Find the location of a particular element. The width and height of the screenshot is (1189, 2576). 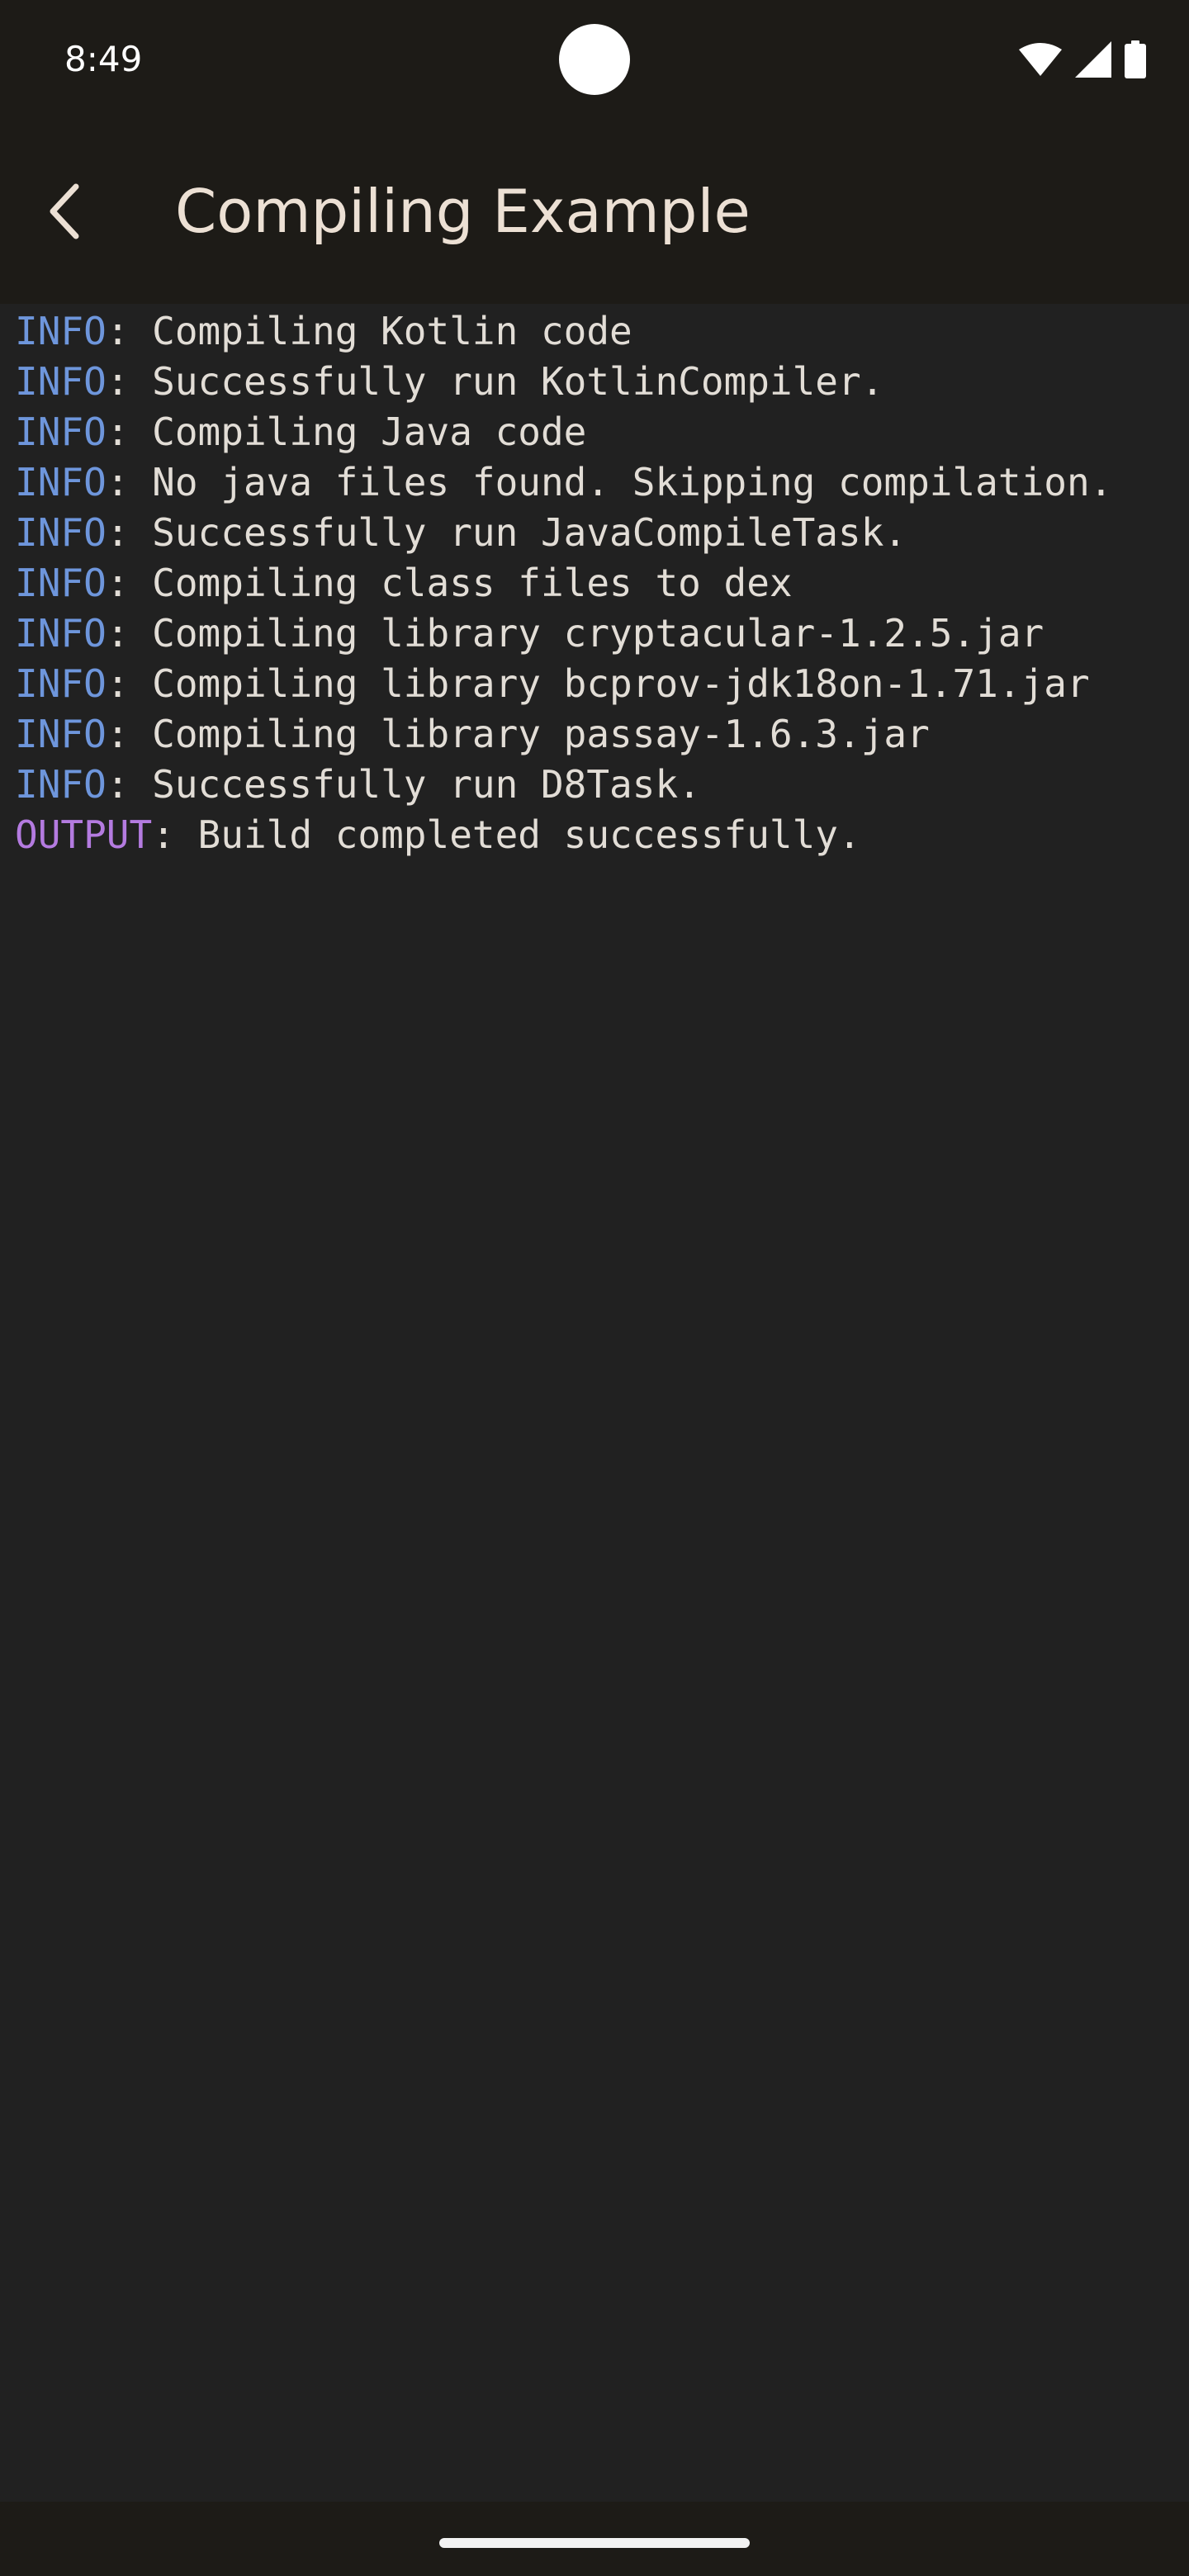

log-level: OUTPUT is located at coordinates (84, 834).